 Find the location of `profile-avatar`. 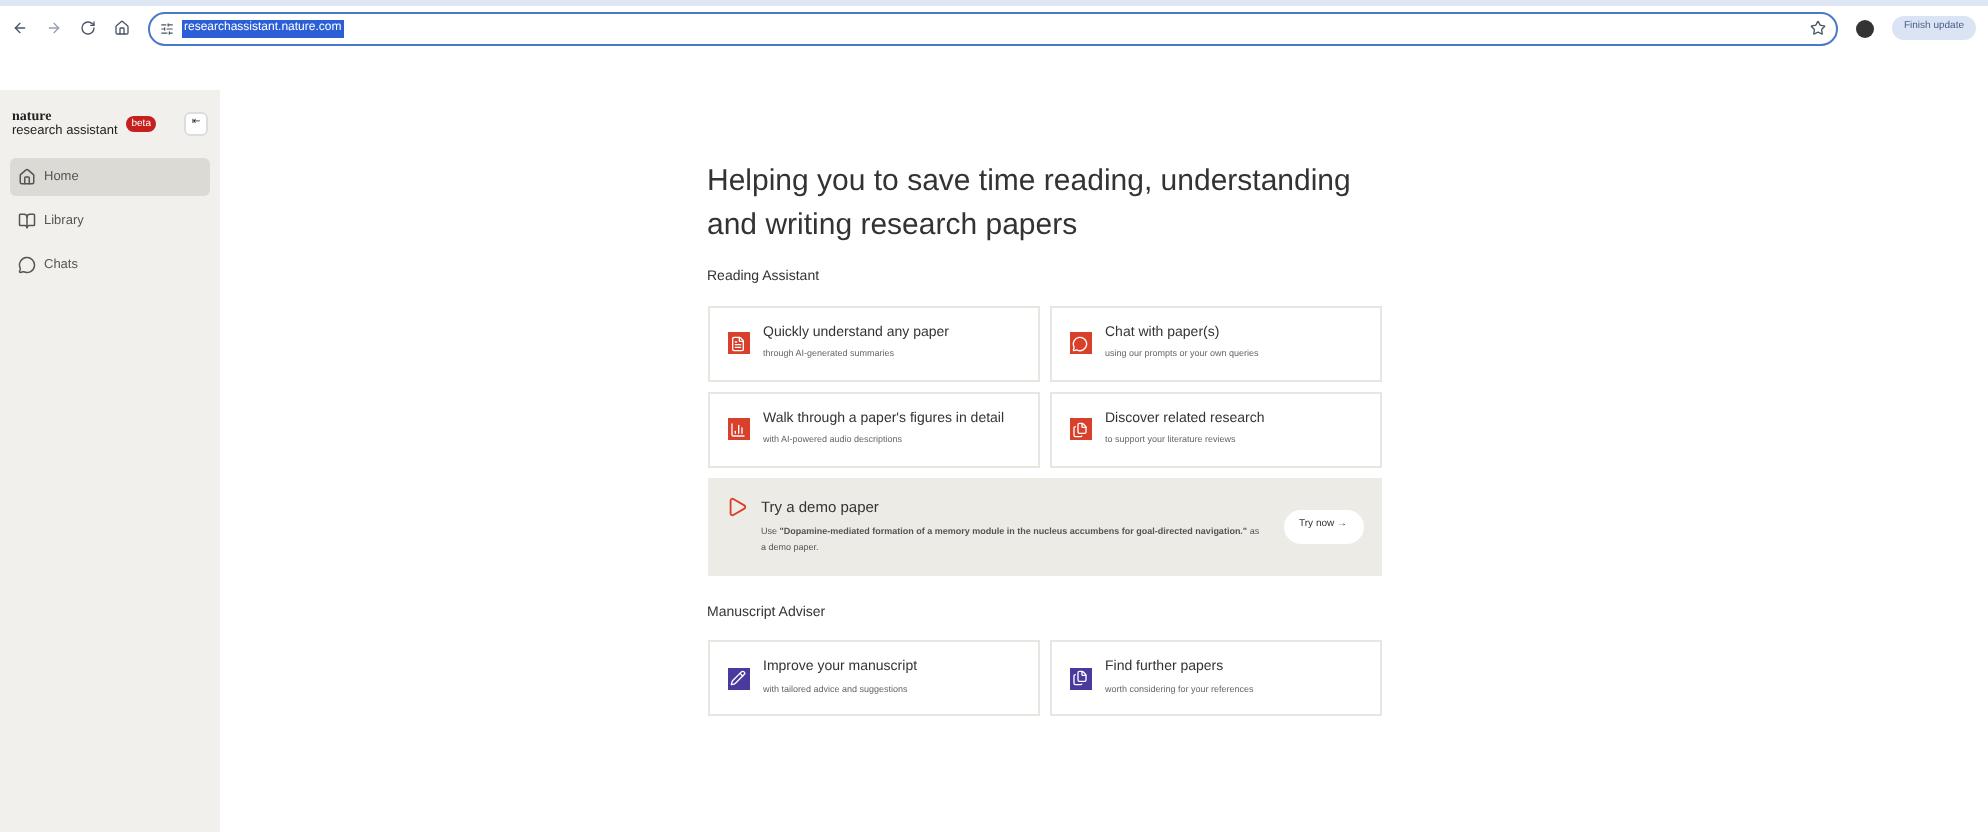

profile-avatar is located at coordinates (1864, 28).